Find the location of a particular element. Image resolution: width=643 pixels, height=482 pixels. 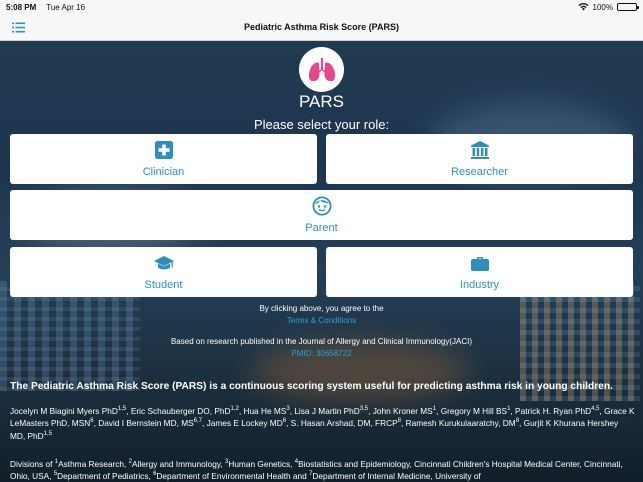

affiliation-text: Allergy and Immunology, is located at coordinates (178, 464).